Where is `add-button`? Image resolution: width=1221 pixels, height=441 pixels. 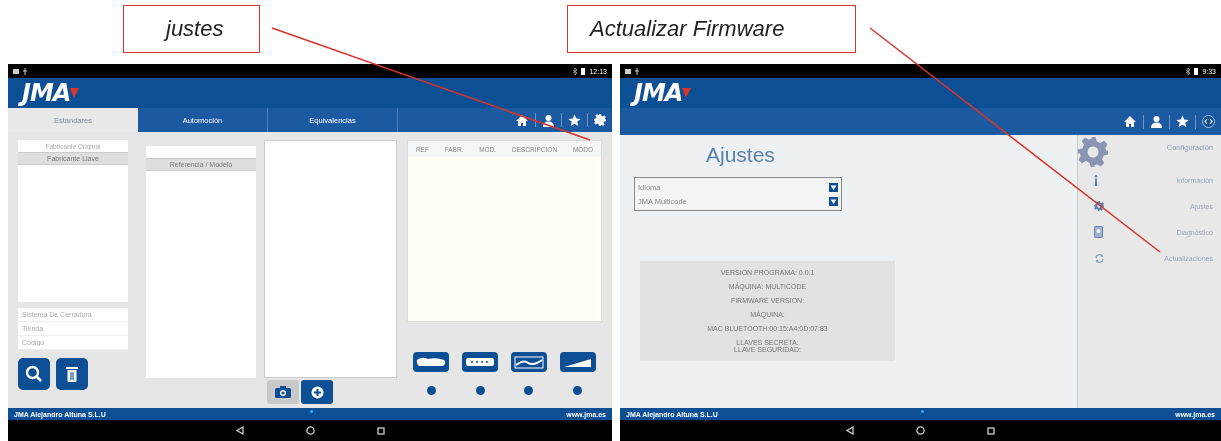
add-button is located at coordinates (317, 392).